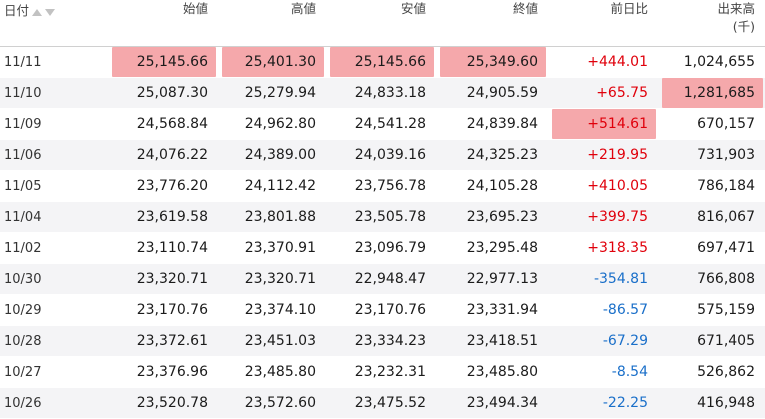 This screenshot has width=765, height=419. Describe the element at coordinates (711, 23) in the screenshot. I see `column-header-volume: 出来高 (千)` at that location.